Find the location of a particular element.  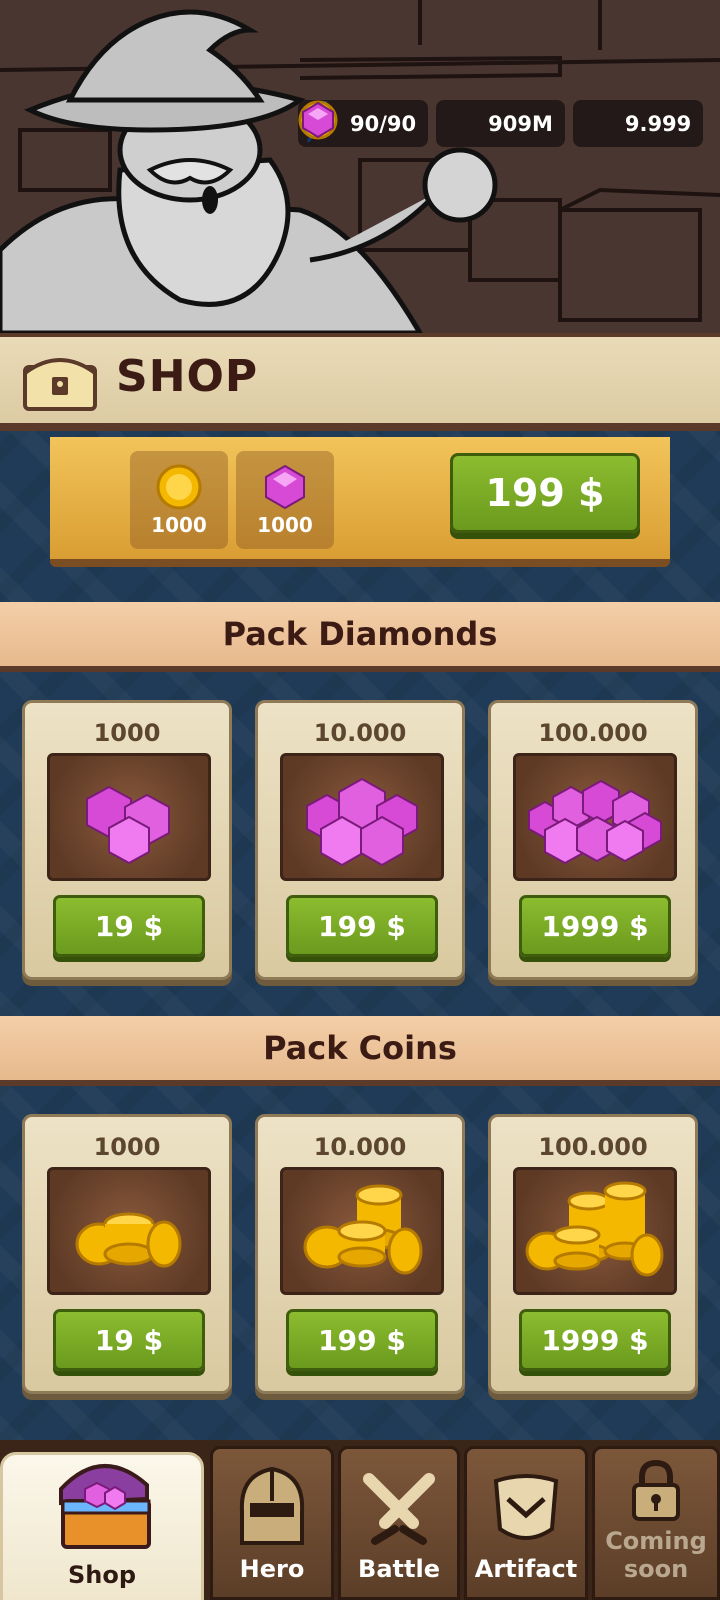

lock-icon is located at coordinates (656, 1490).